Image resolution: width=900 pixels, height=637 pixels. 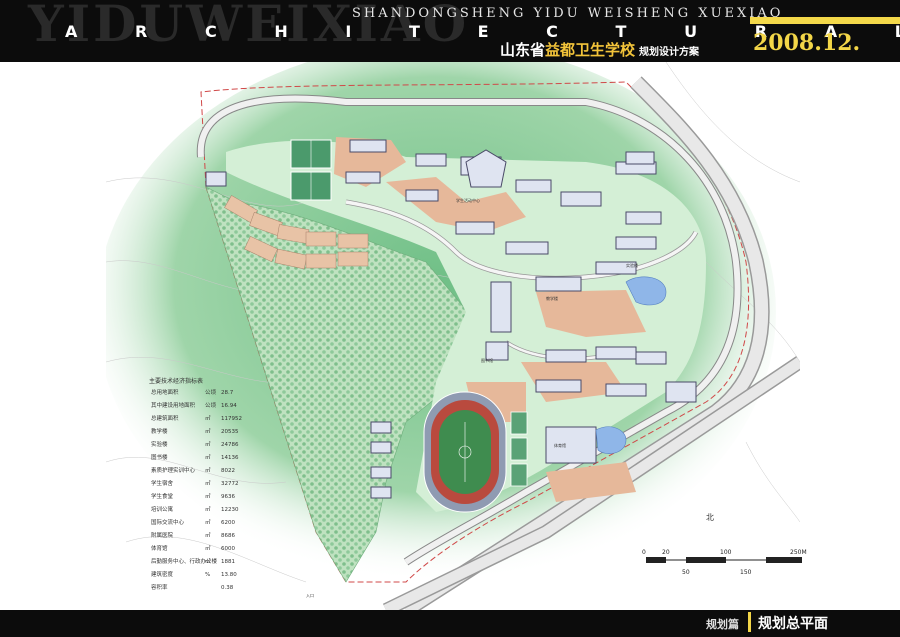 What do you see at coordinates (746, 572) in the screenshot?
I see `scale-tick-150: 150` at bounding box center [746, 572].